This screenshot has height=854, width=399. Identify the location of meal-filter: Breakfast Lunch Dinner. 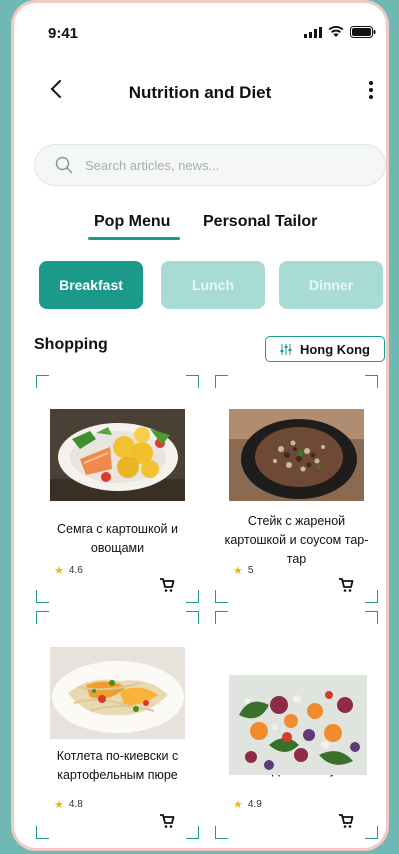
(211, 286).